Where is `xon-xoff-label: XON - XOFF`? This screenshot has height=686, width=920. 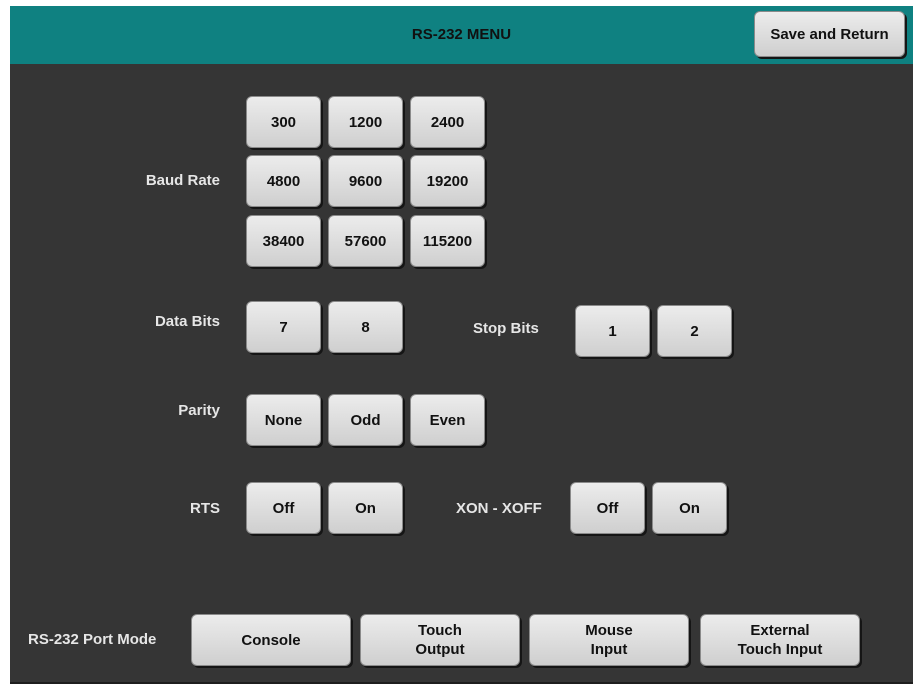 xon-xoff-label: XON - XOFF is located at coordinates (499, 508).